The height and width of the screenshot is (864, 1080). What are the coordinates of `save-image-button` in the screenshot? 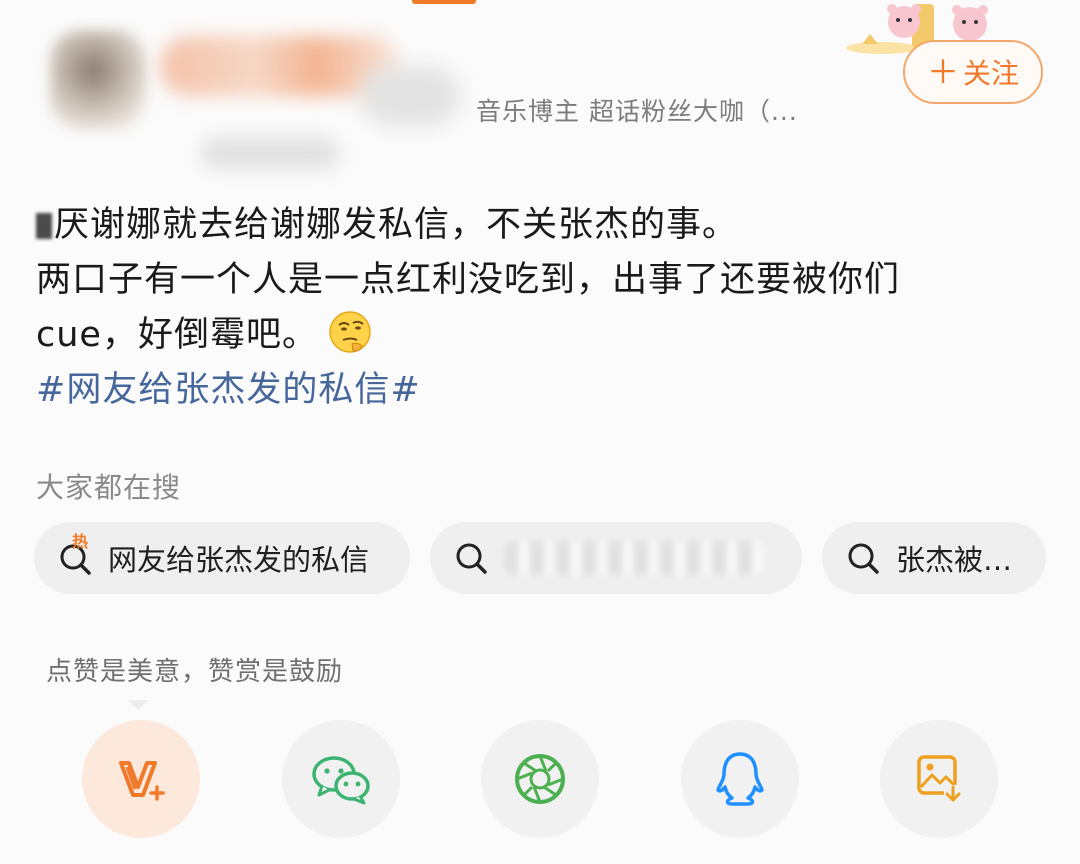 It's located at (939, 779).